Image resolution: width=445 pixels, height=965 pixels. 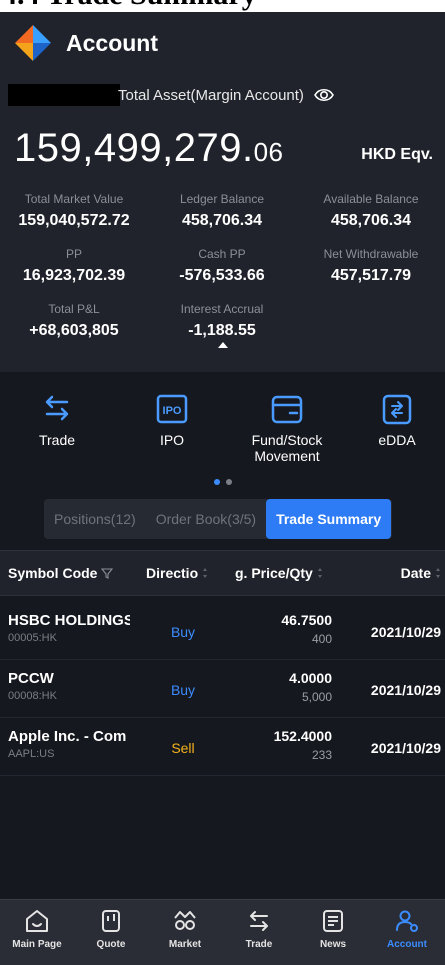 What do you see at coordinates (172, 411) in the screenshot?
I see `svg-text: IPO` at bounding box center [172, 411].